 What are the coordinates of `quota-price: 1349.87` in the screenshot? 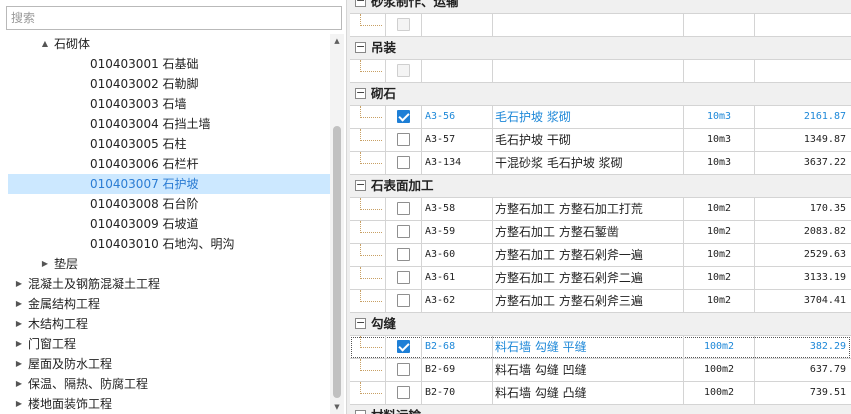 It's located at (802, 140).